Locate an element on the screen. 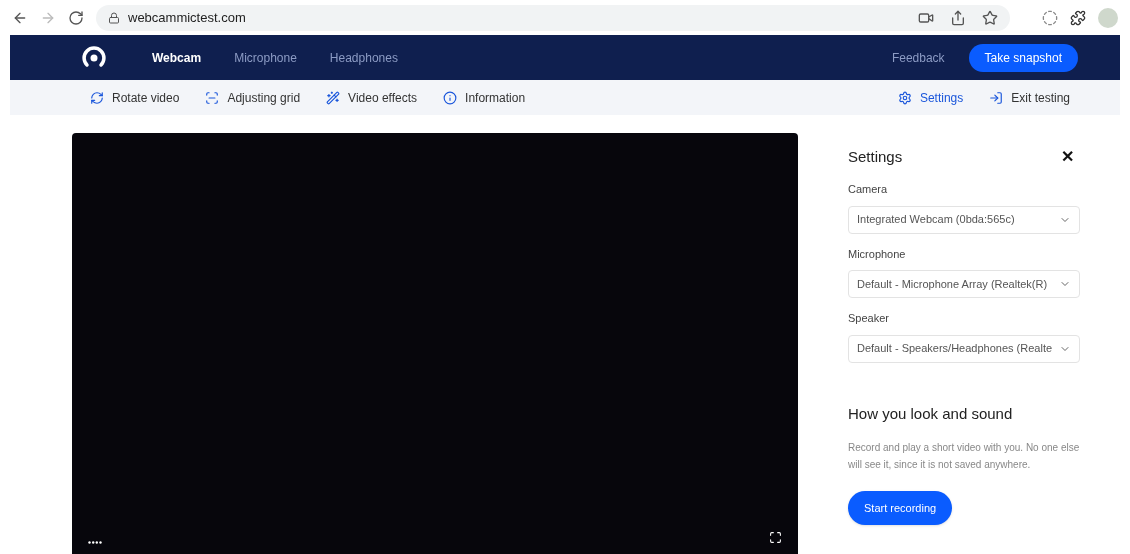 The image size is (1130, 554). star-icon is located at coordinates (990, 17).